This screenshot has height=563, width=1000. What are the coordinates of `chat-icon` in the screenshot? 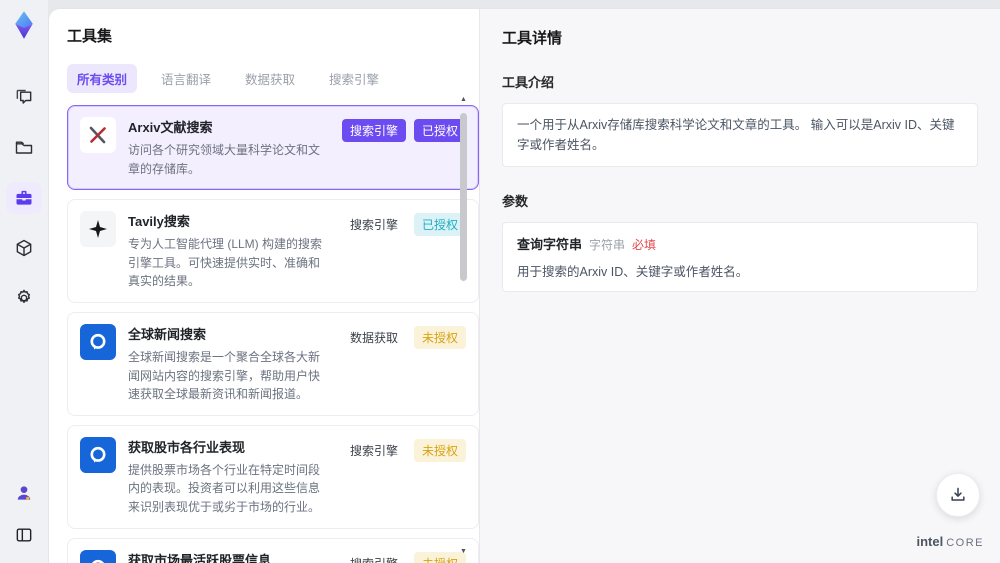 It's located at (24, 96).